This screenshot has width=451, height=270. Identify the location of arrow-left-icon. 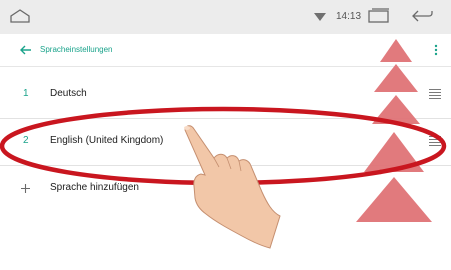
(26, 50).